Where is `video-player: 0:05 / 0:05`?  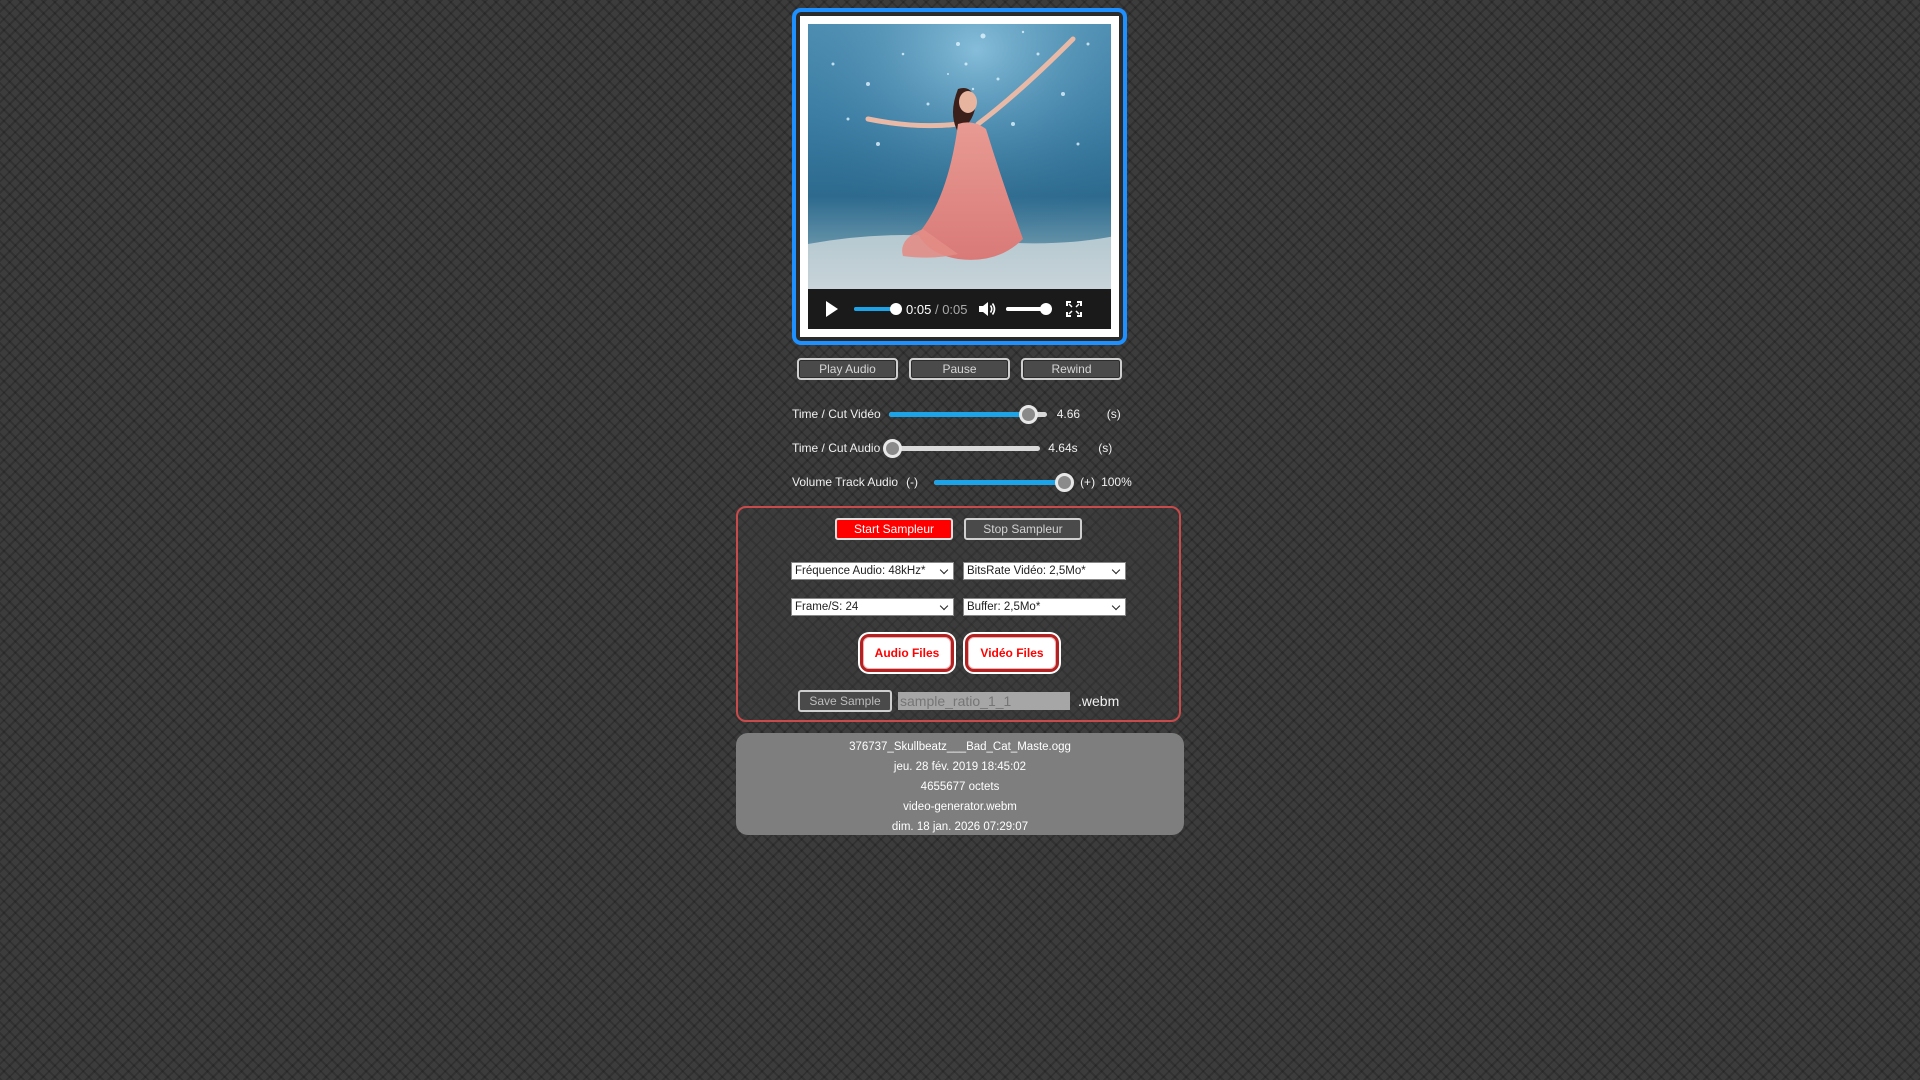
video-player: 0:05 / 0:05 is located at coordinates (959, 176).